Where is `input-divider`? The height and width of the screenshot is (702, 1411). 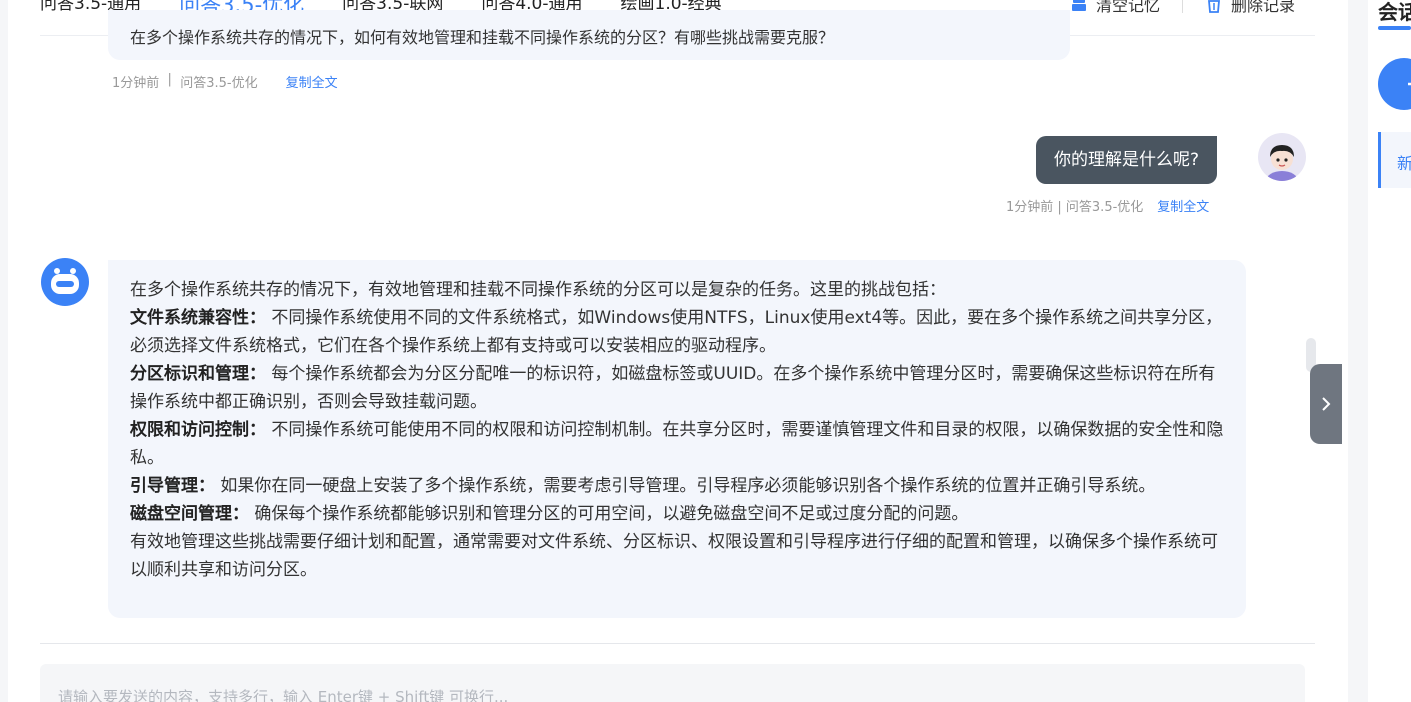
input-divider is located at coordinates (677, 643).